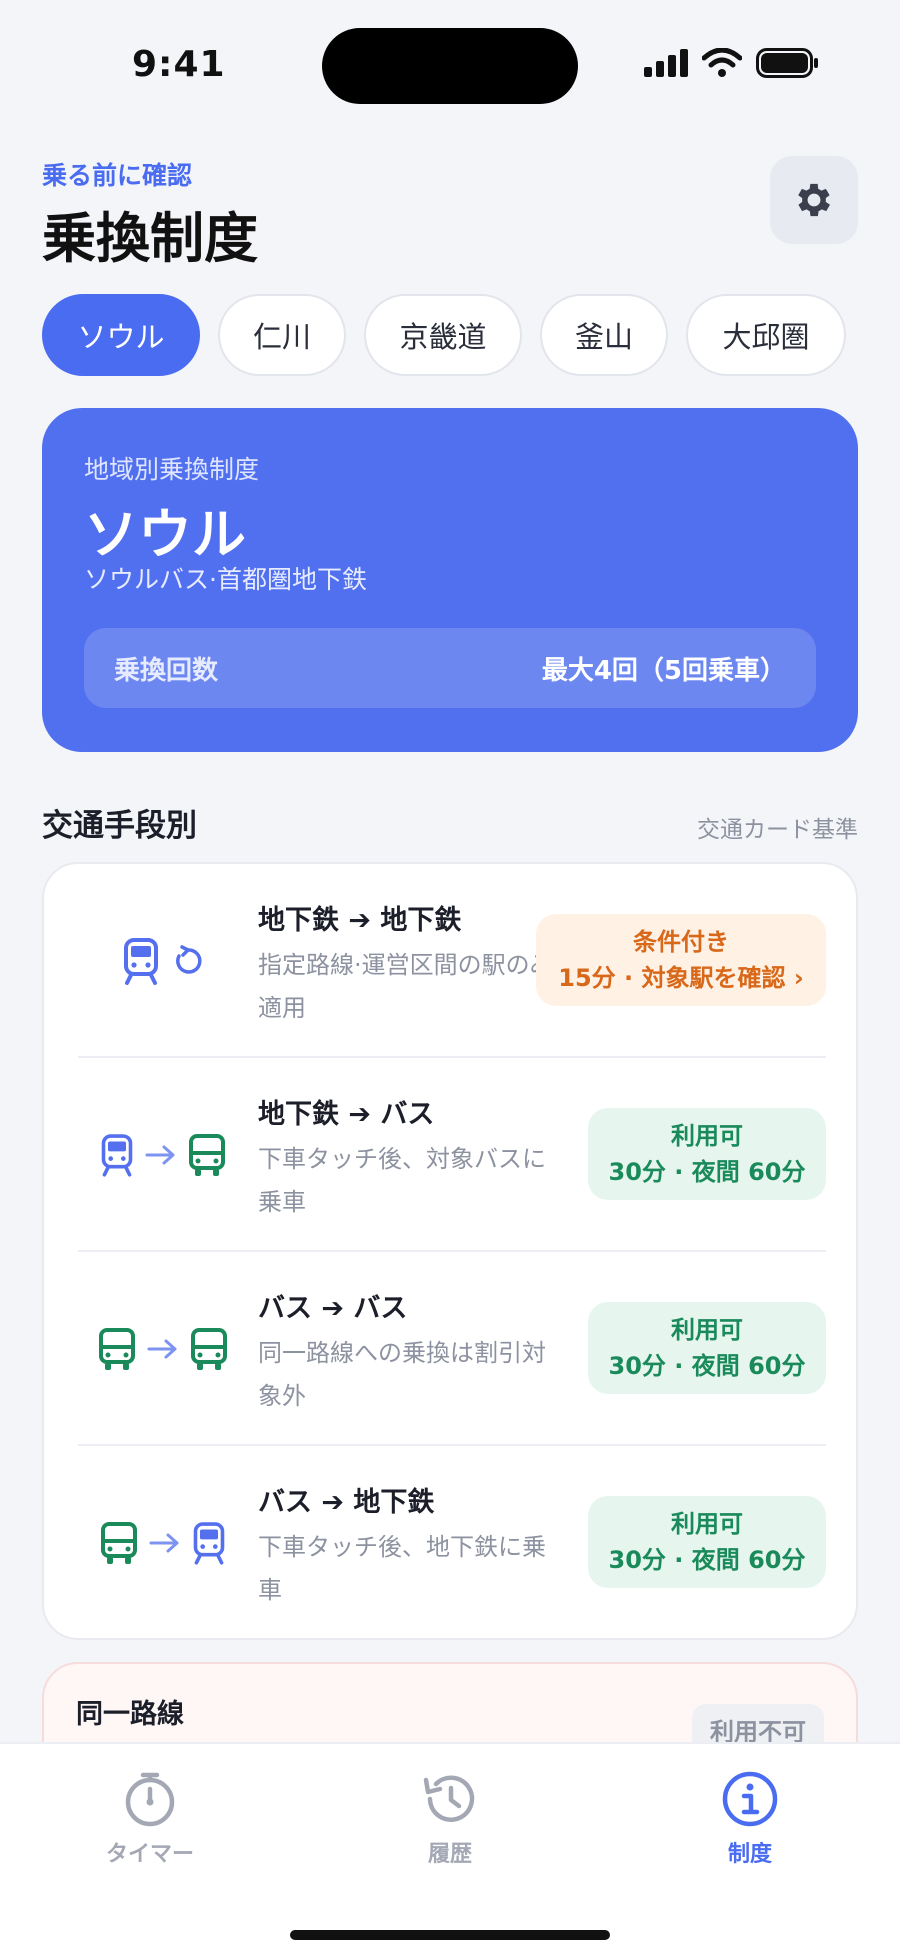 The image size is (900, 1956). Describe the element at coordinates (165, 534) in the screenshot. I see `hero-region: ソウル` at that location.